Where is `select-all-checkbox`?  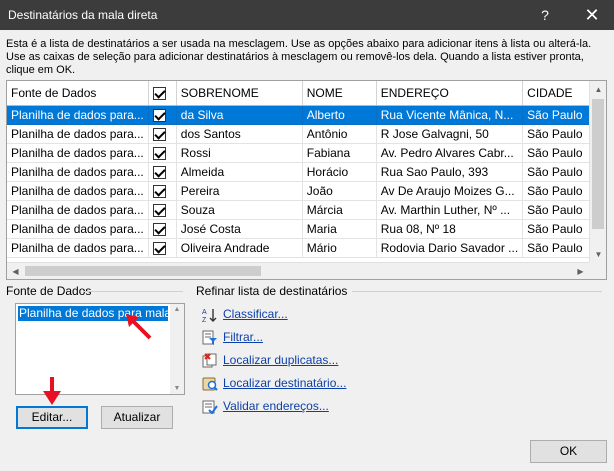
select-all-checkbox is located at coordinates (159, 93).